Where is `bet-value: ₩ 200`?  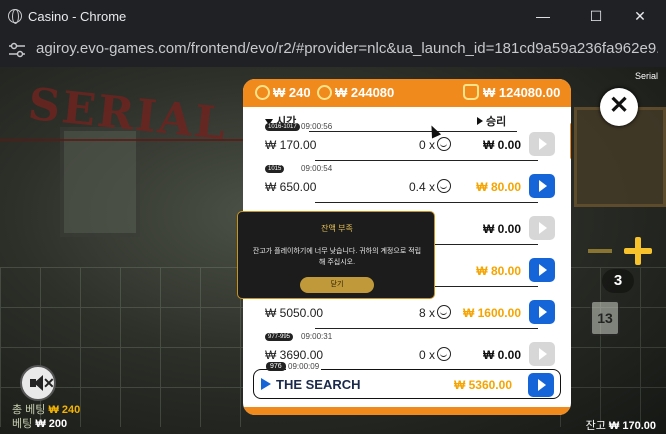 bet-value: ₩ 200 is located at coordinates (51, 424).